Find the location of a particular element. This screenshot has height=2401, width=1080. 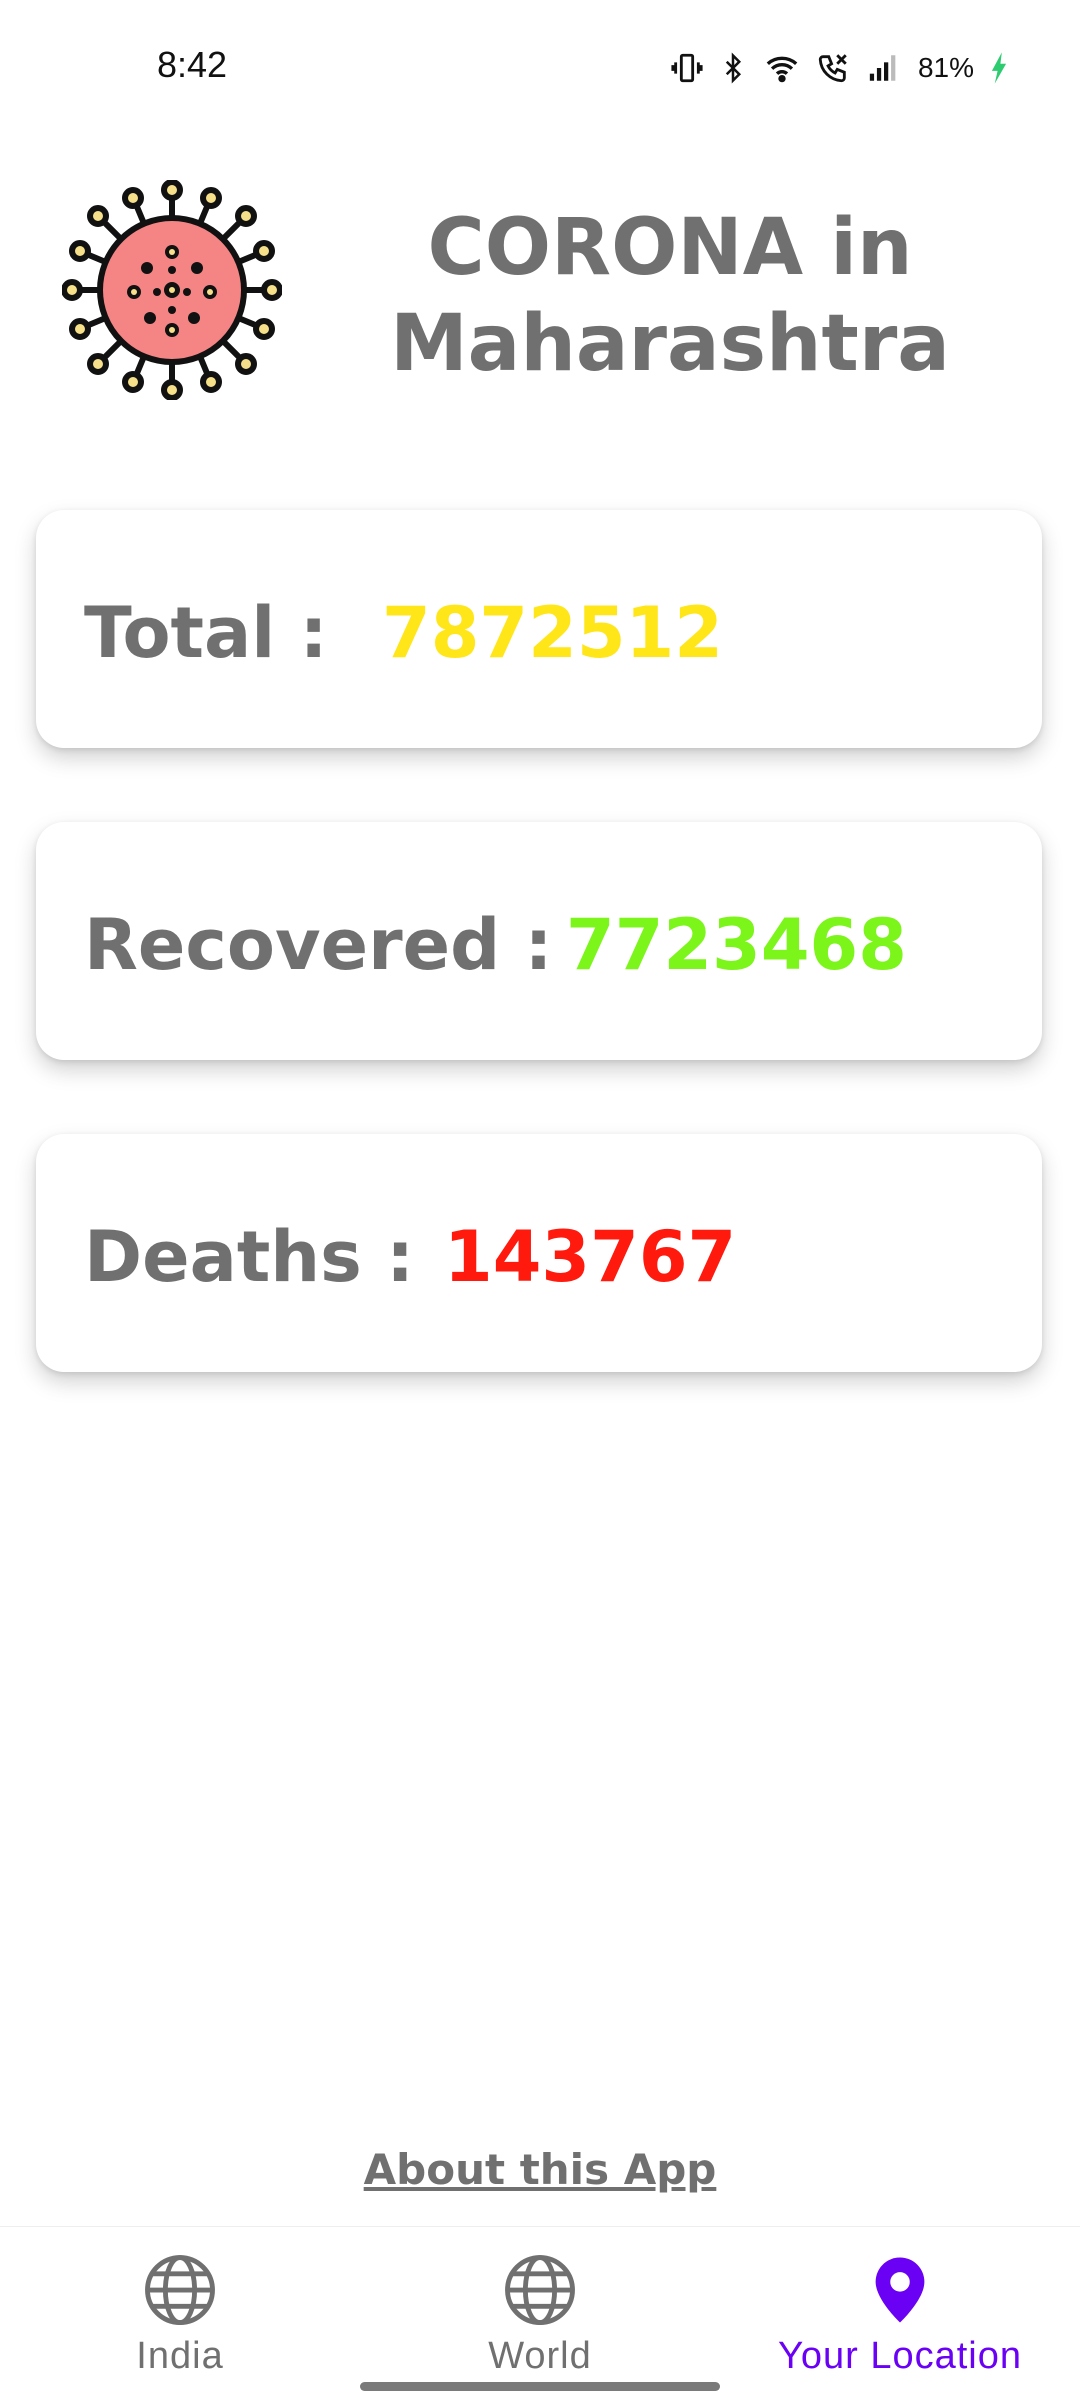

call-icon is located at coordinates (832, 68).